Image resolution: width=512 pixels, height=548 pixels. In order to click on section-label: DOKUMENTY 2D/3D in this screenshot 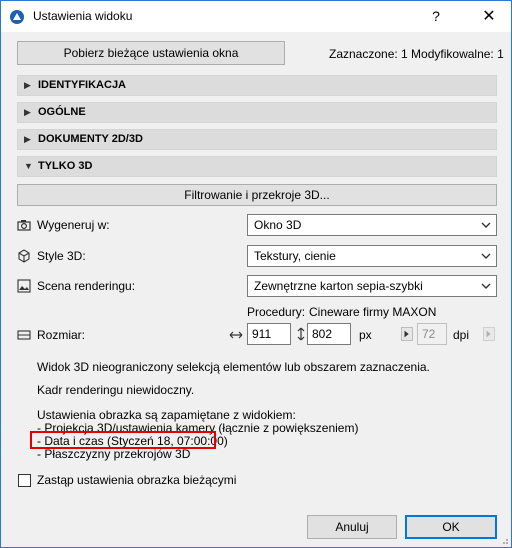, I will do `click(90, 139)`.